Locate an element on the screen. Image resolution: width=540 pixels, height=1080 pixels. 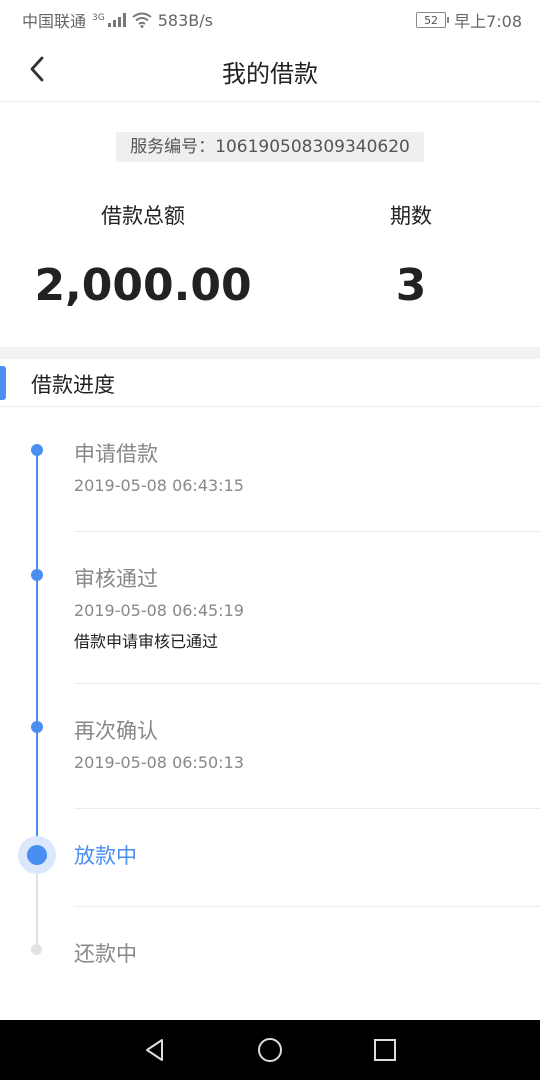
progress-section-header: 借款进度 is located at coordinates (270, 383).